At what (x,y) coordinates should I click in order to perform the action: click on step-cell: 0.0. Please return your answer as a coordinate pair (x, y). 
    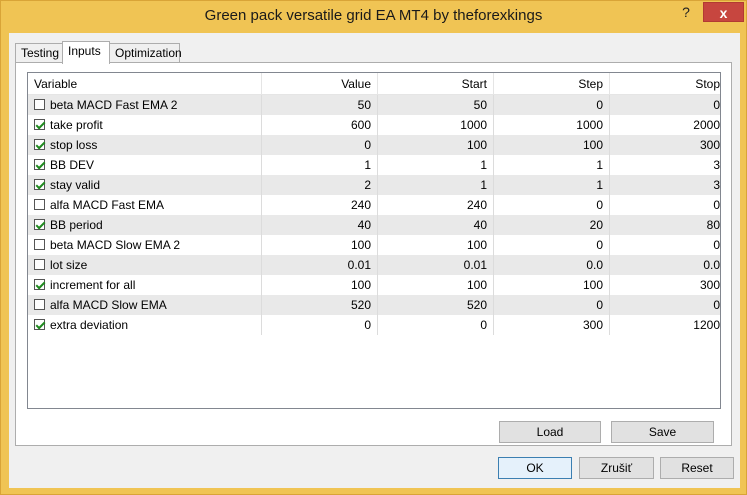
    Looking at the image, I should click on (552, 265).